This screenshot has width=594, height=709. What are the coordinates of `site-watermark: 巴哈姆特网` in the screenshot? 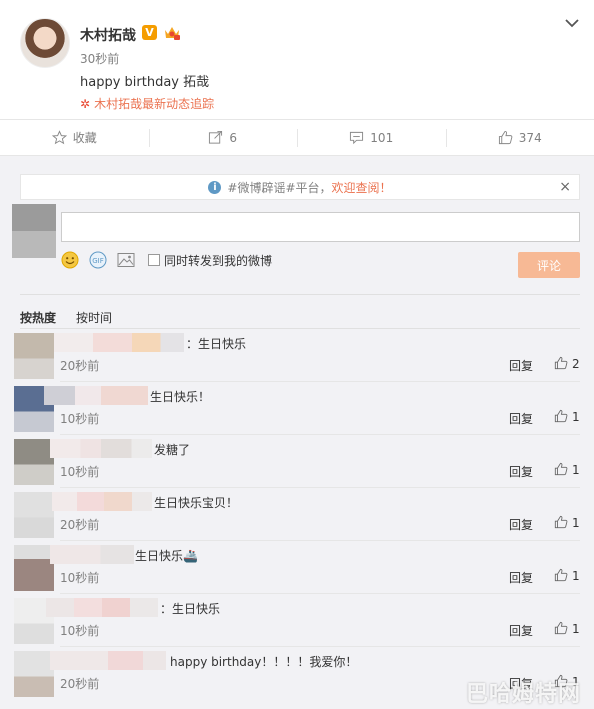 It's located at (524, 694).